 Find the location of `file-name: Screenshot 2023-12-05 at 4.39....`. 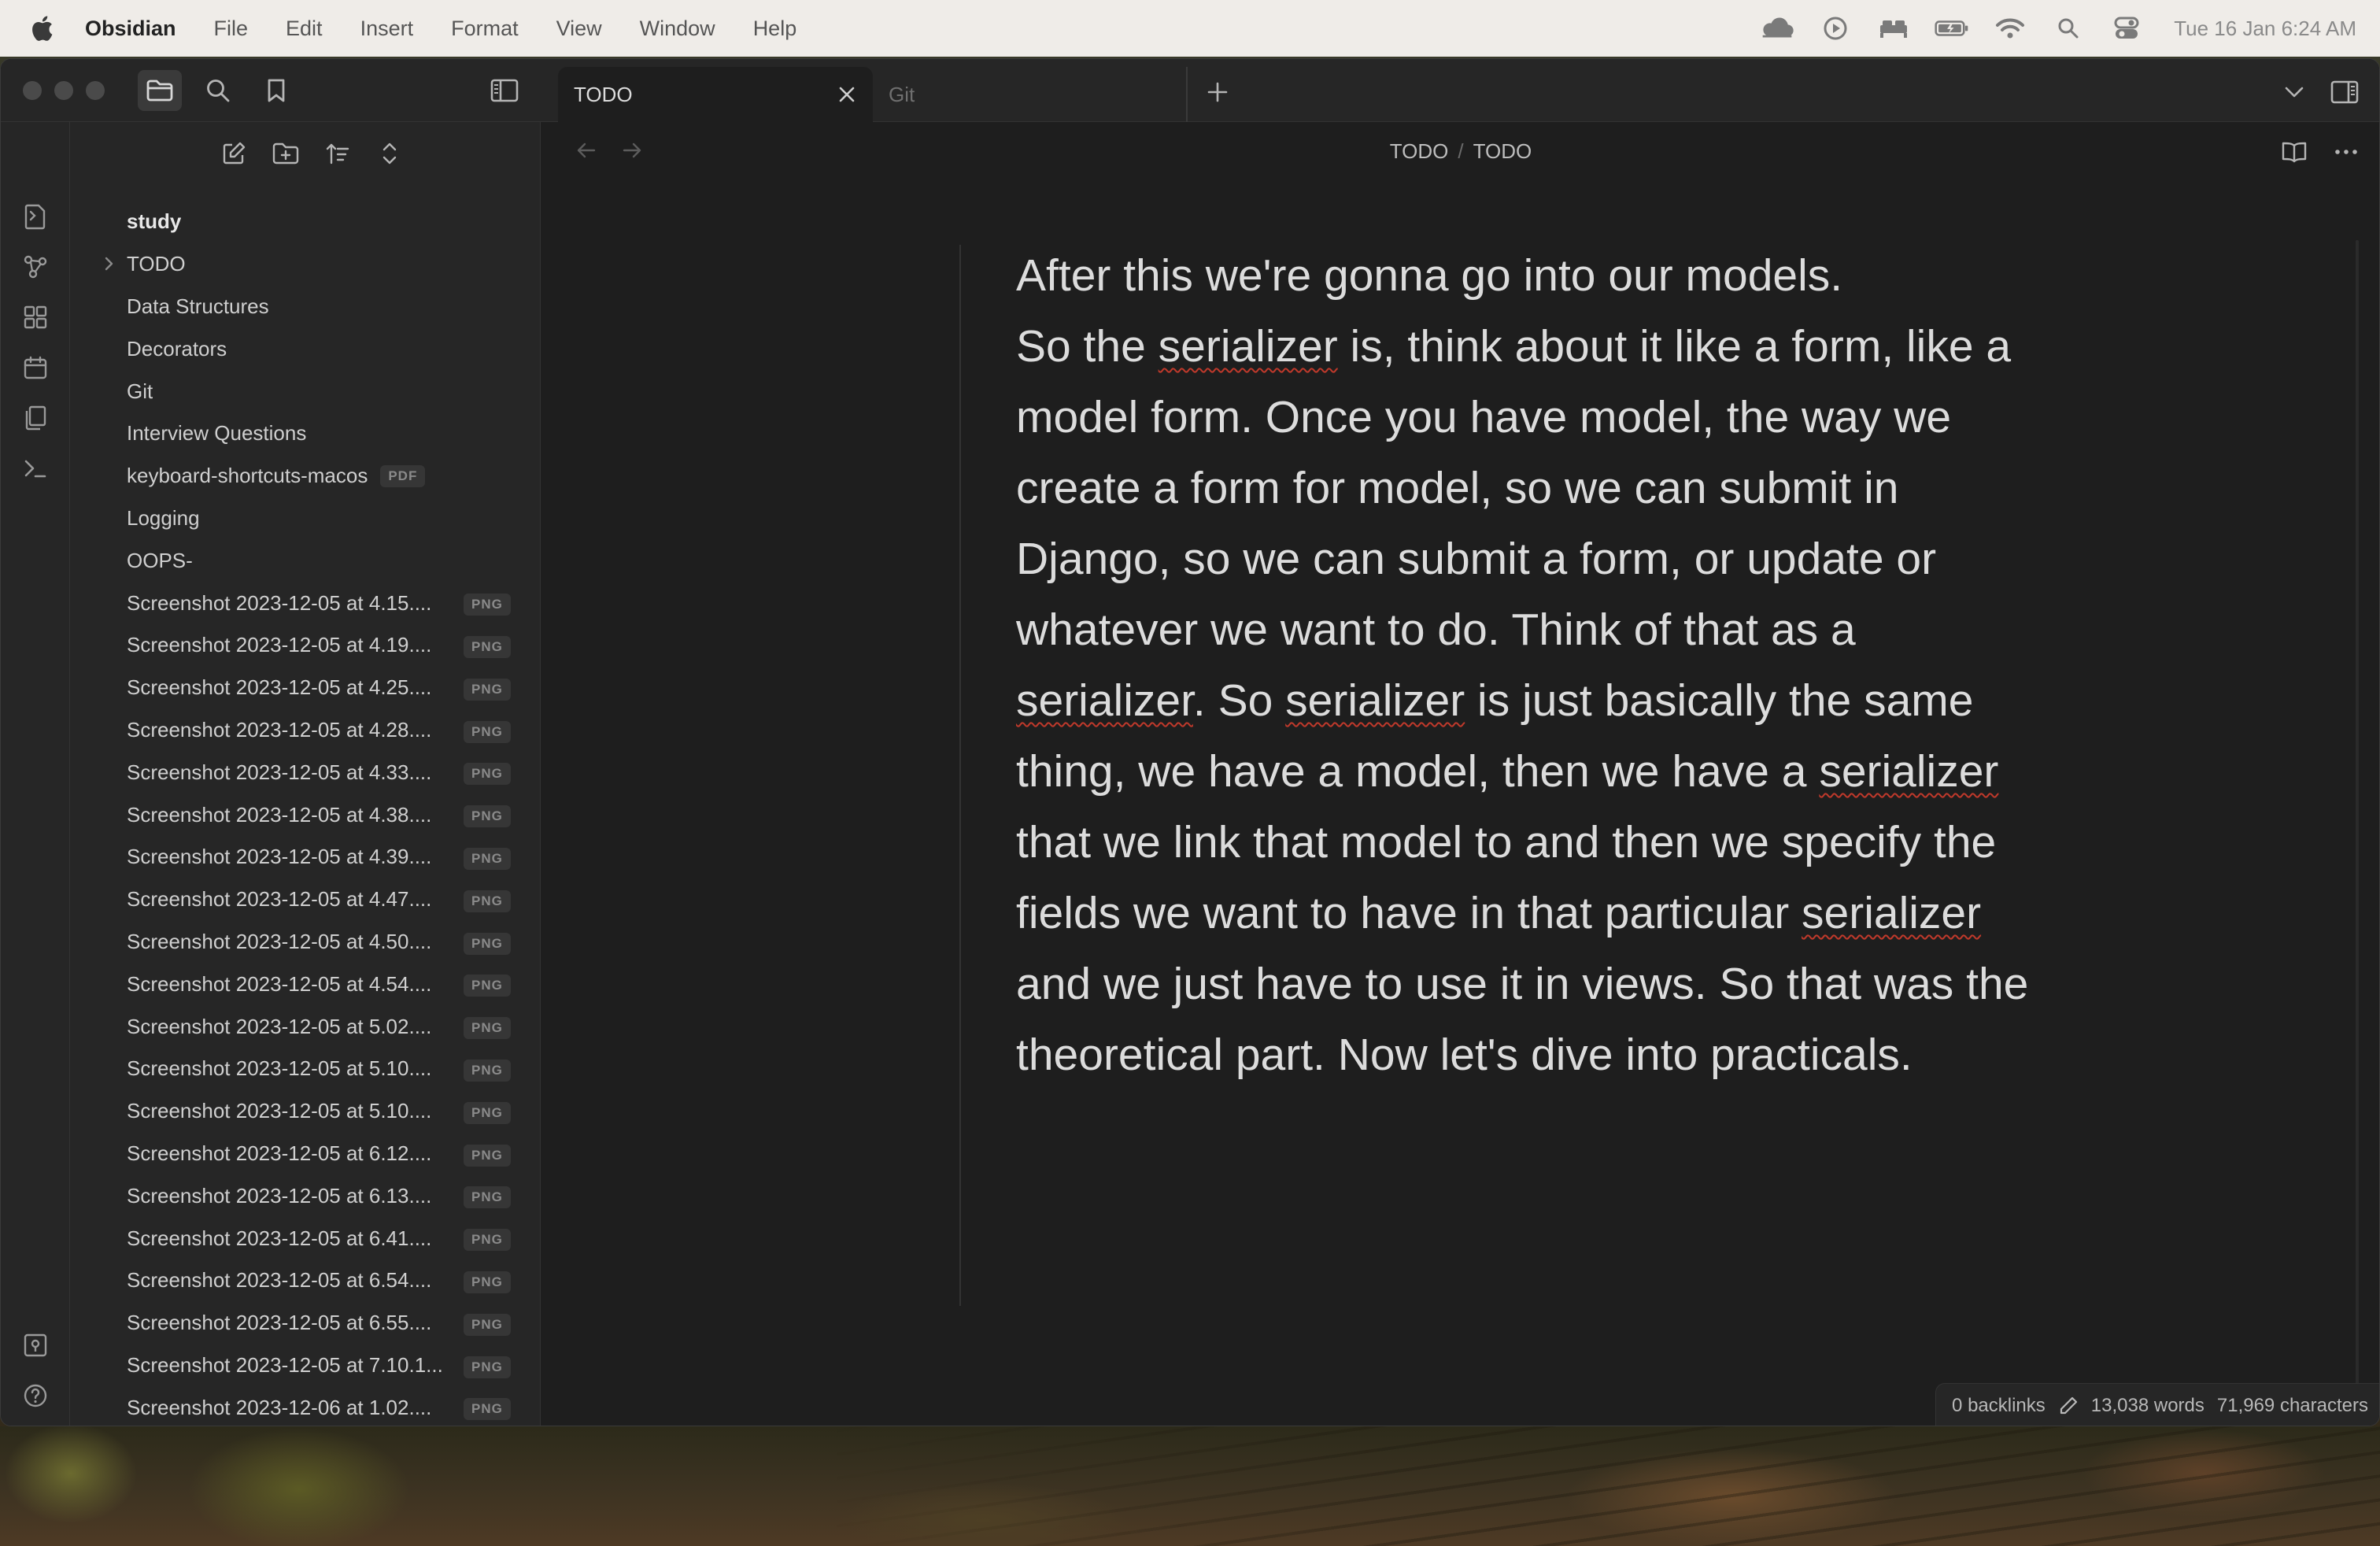

file-name: Screenshot 2023-12-05 at 4.39.... is located at coordinates (279, 857).